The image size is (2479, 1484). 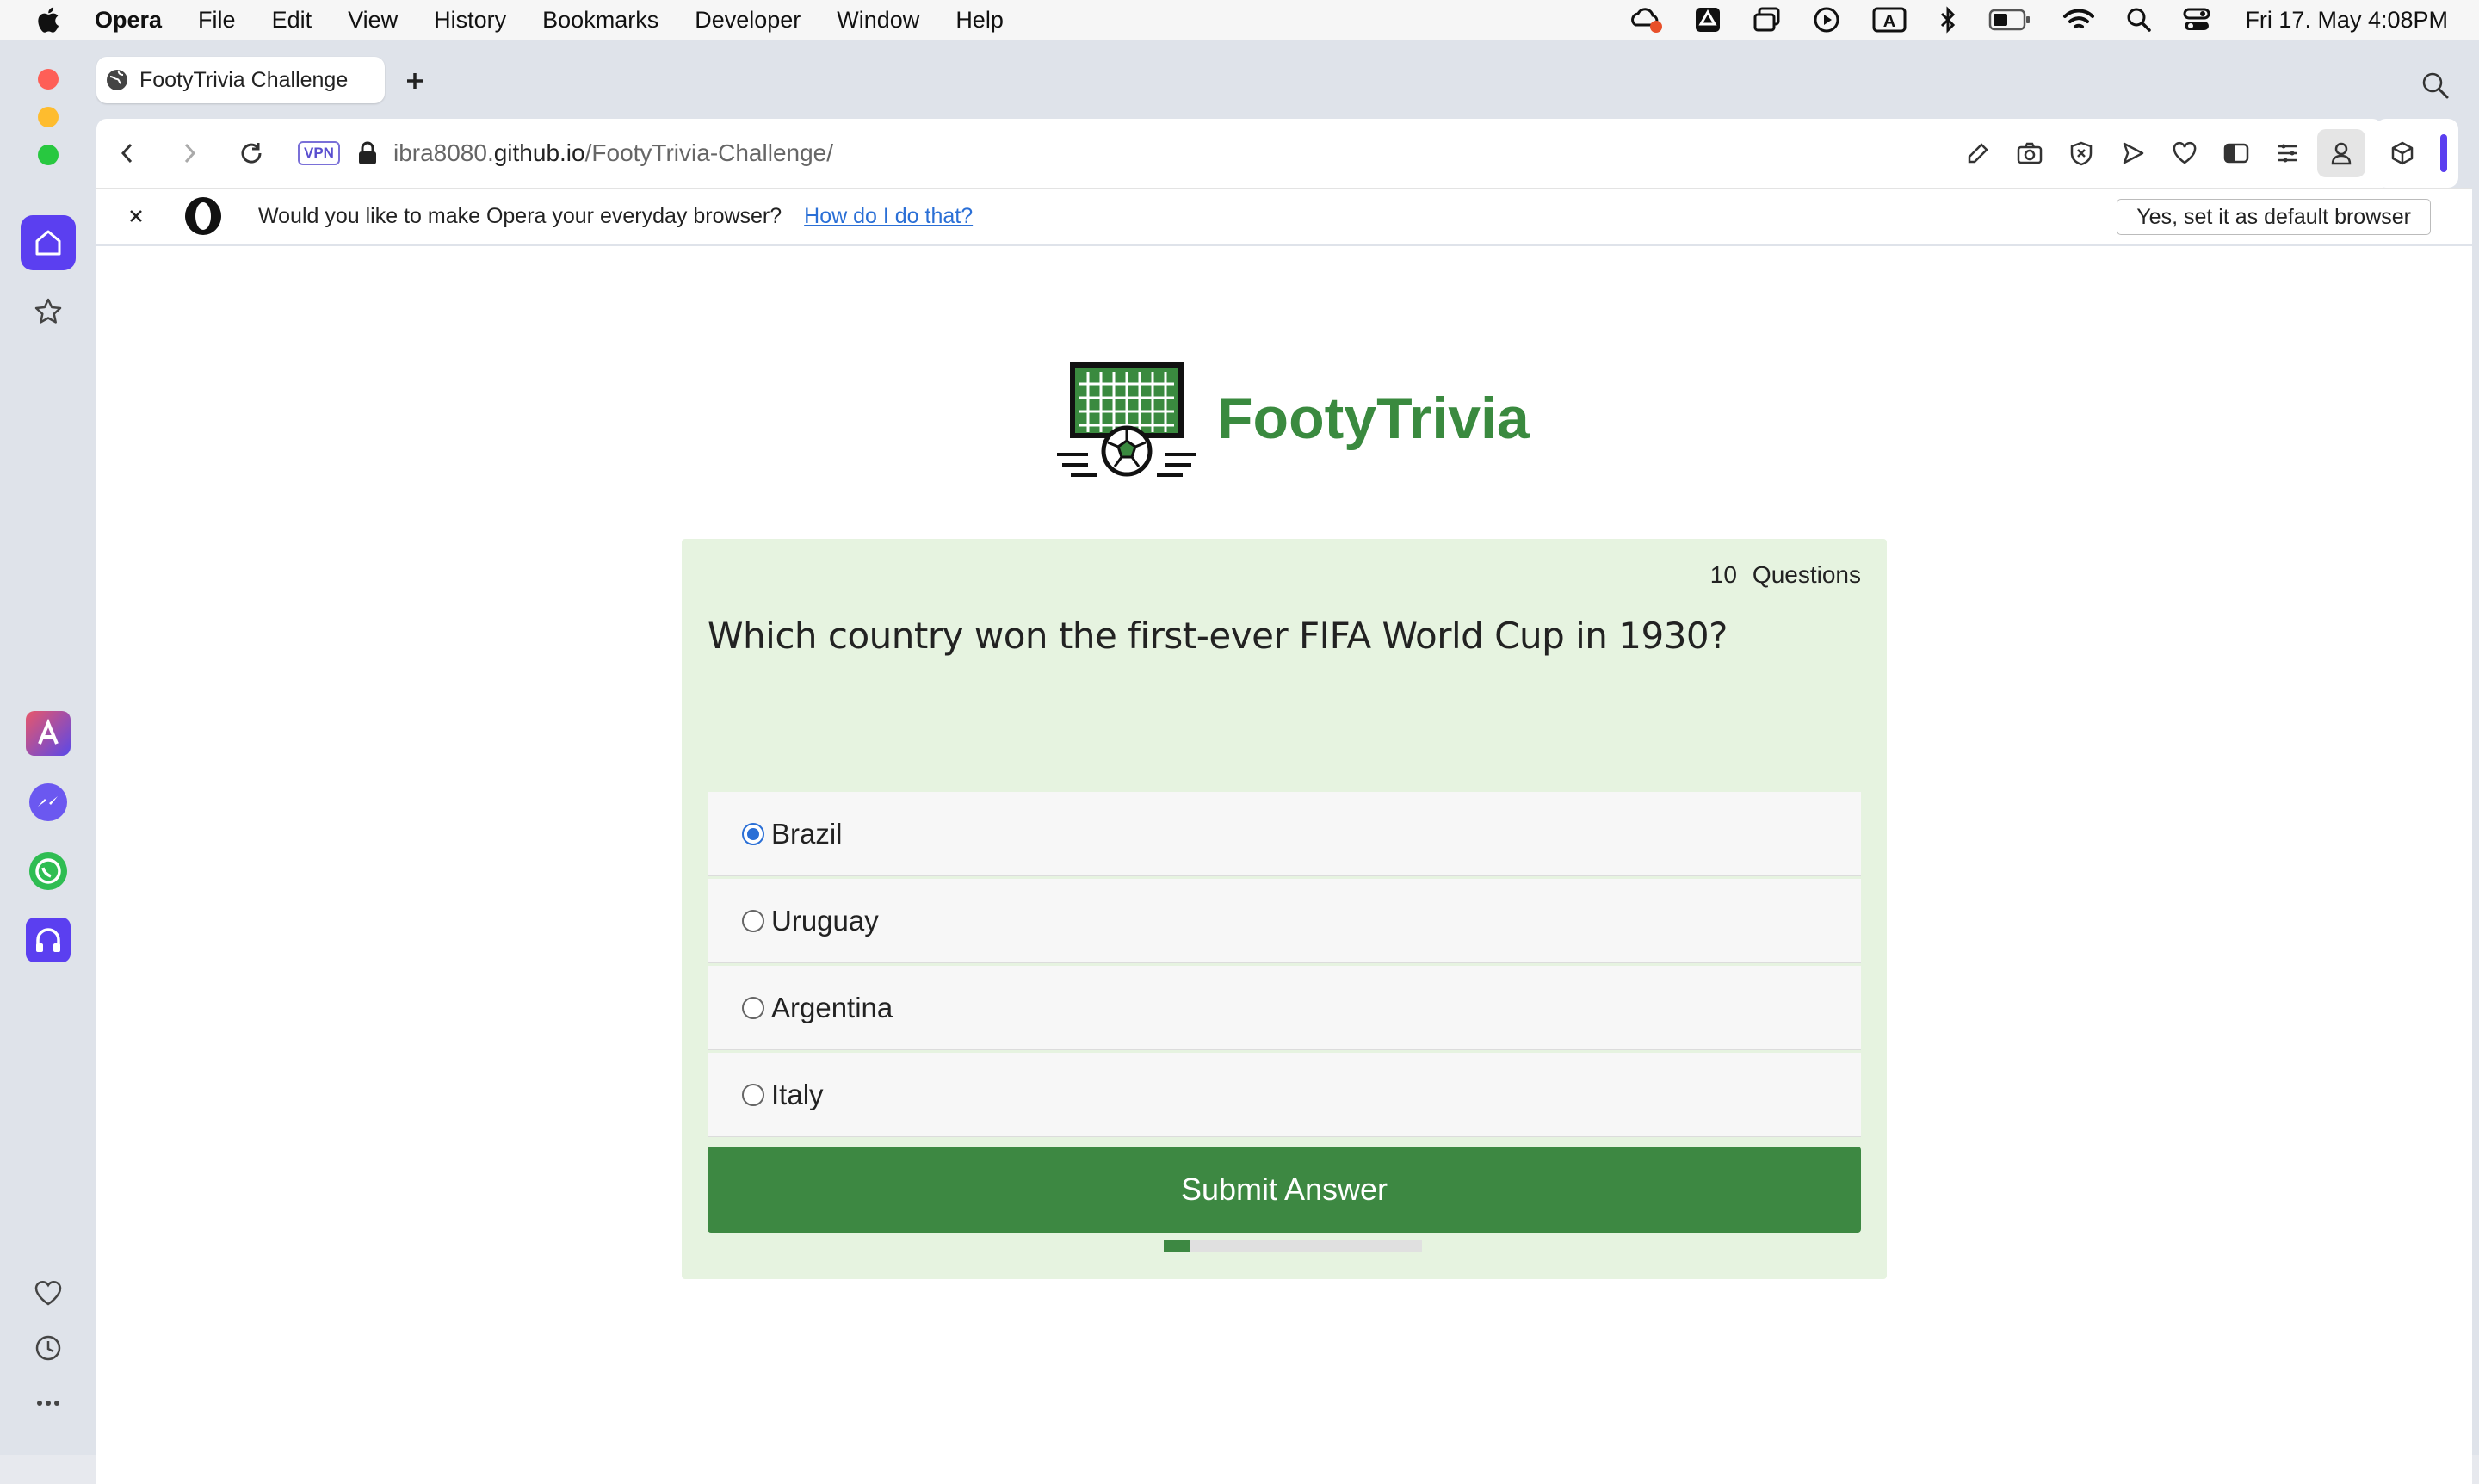 What do you see at coordinates (367, 153) in the screenshot?
I see `lock-icon` at bounding box center [367, 153].